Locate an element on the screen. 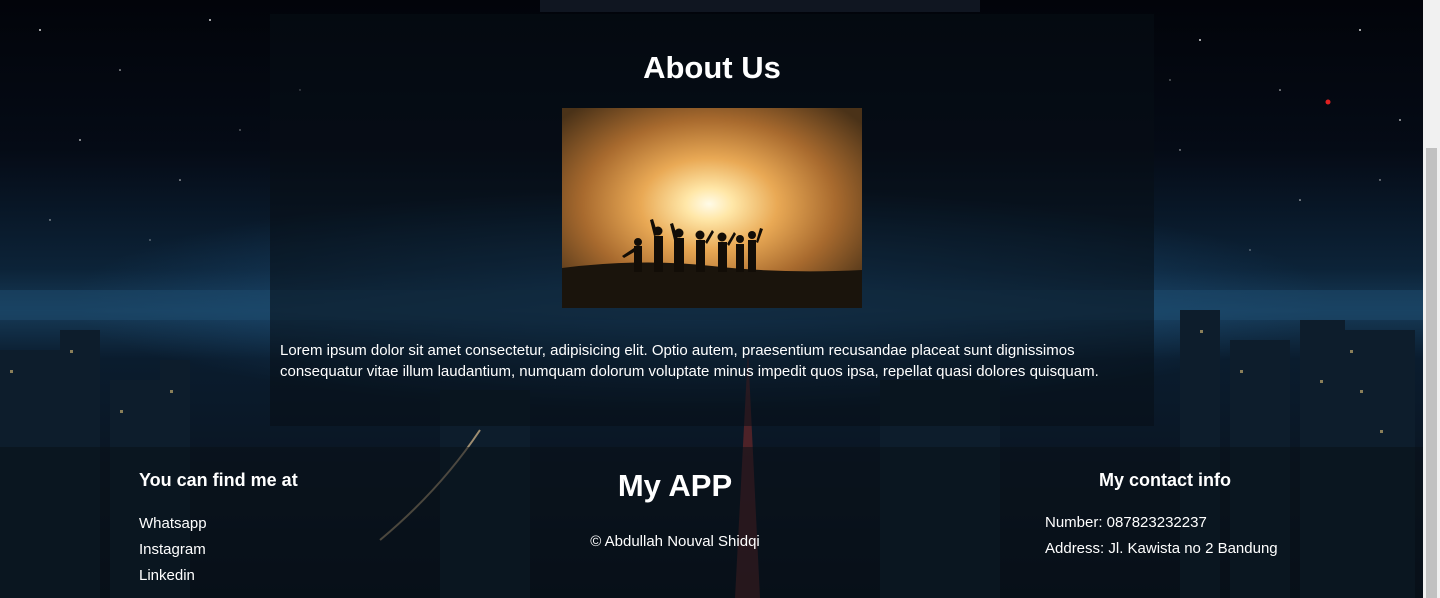  top-strip is located at coordinates (760, 6).